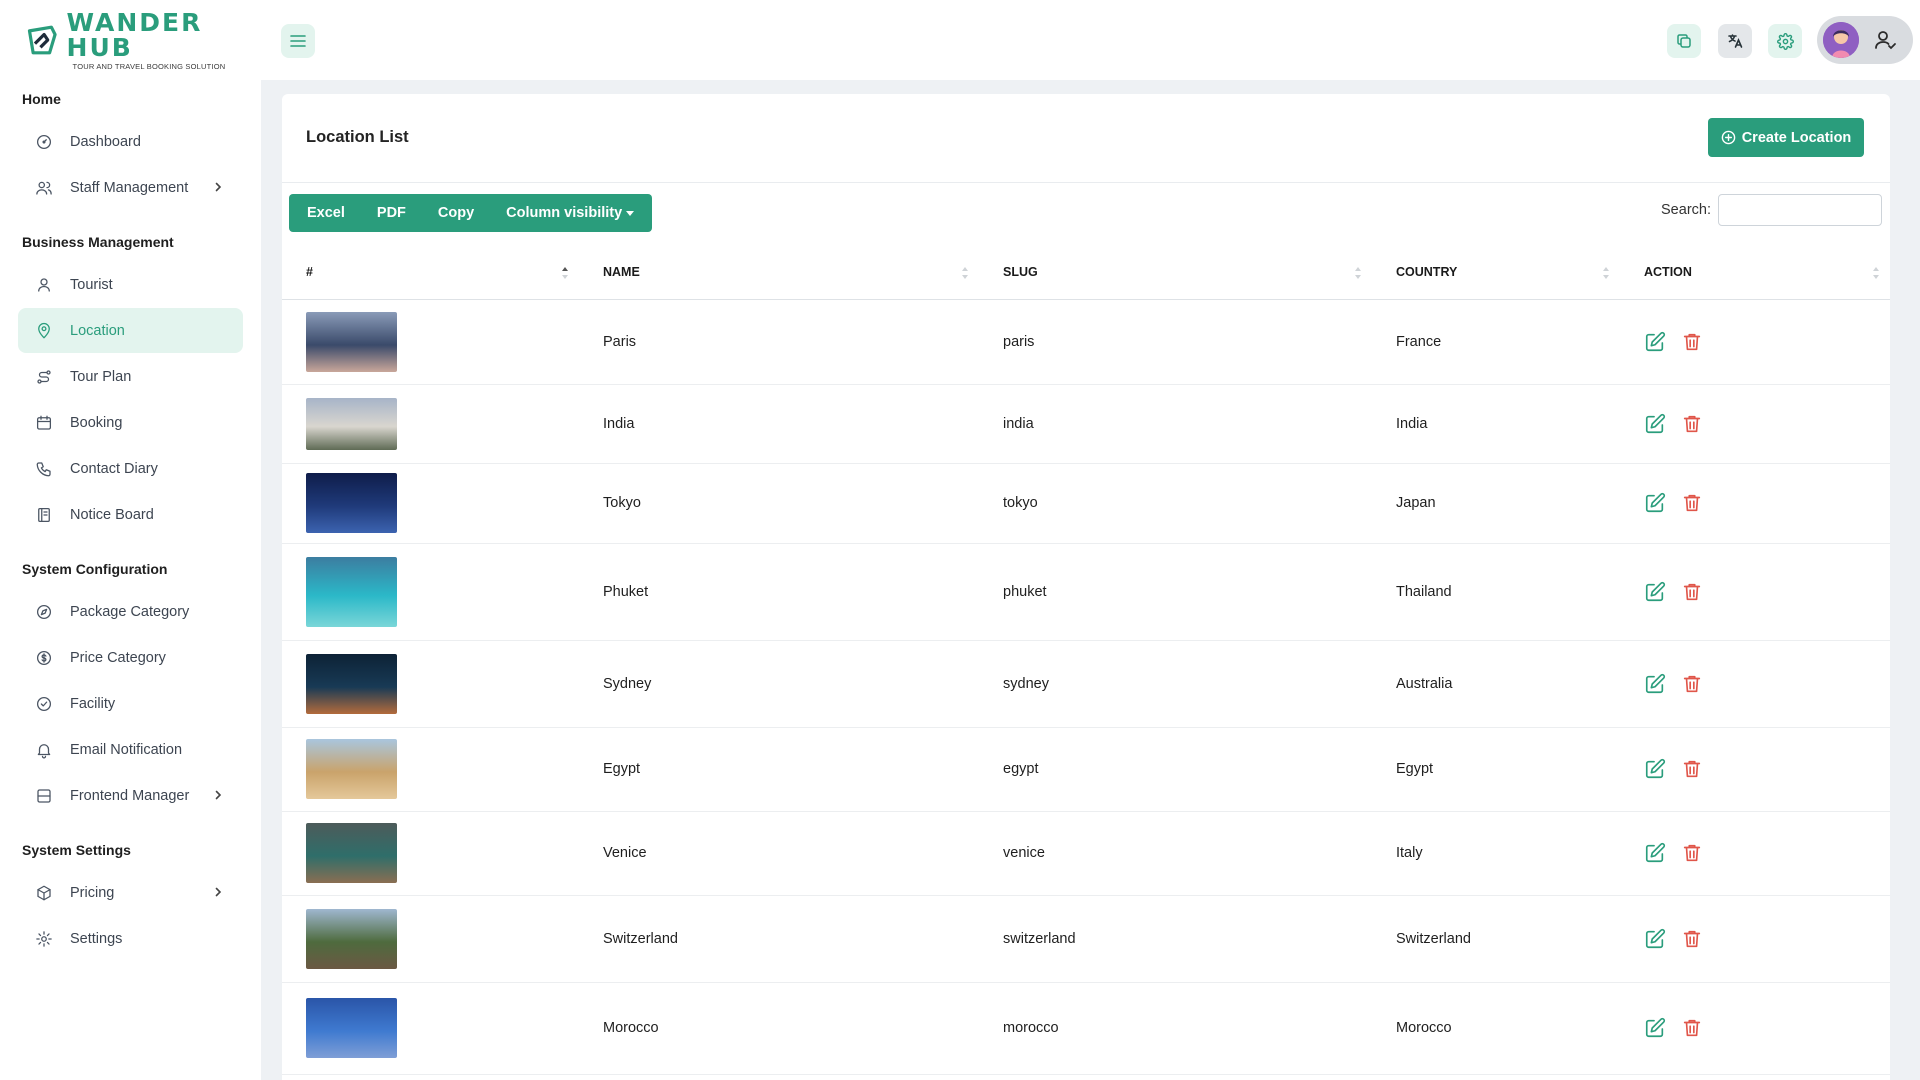  What do you see at coordinates (44, 514) in the screenshot?
I see `notice-icon` at bounding box center [44, 514].